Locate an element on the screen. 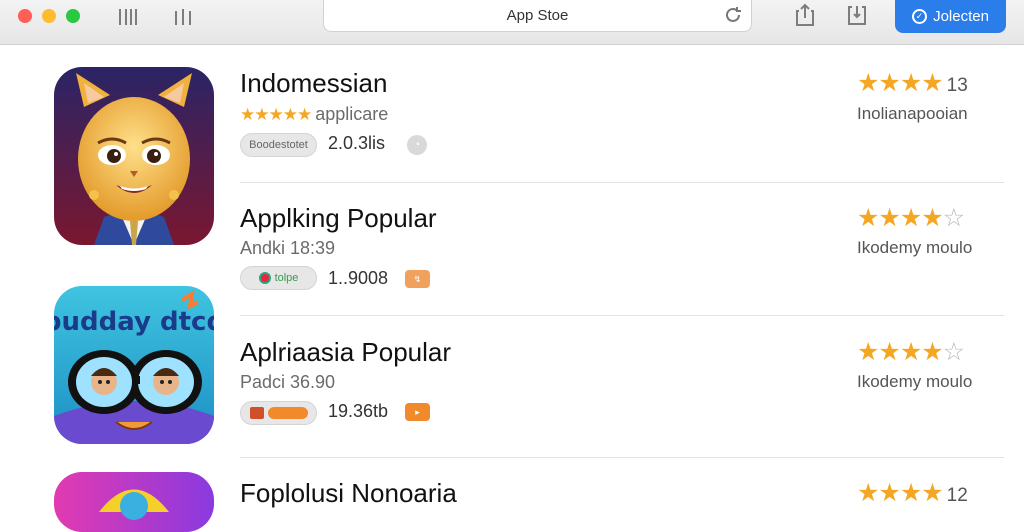  app-subtitle: Padci 36.90 is located at coordinates (288, 382).